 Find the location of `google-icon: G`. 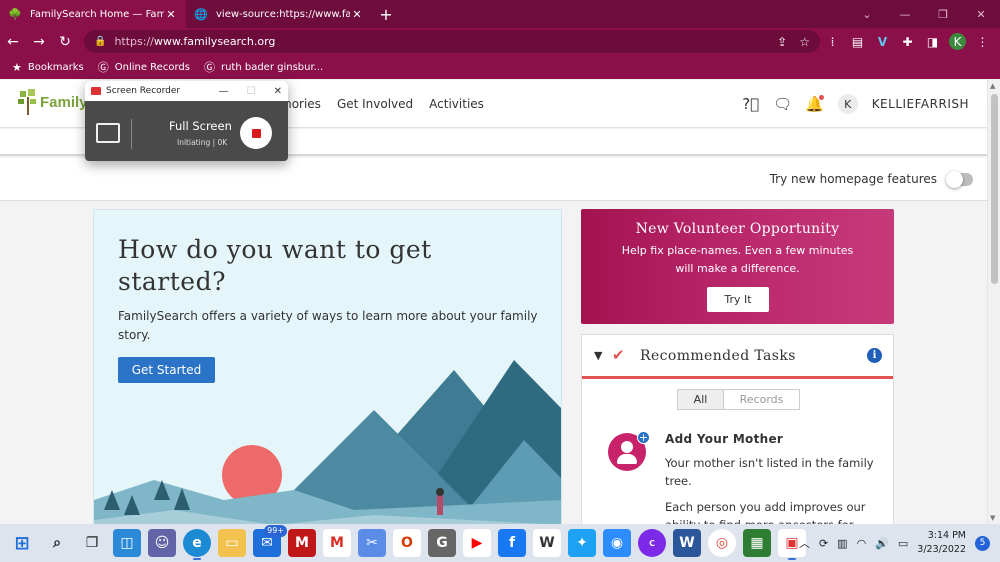

google-icon: G is located at coordinates (442, 543).